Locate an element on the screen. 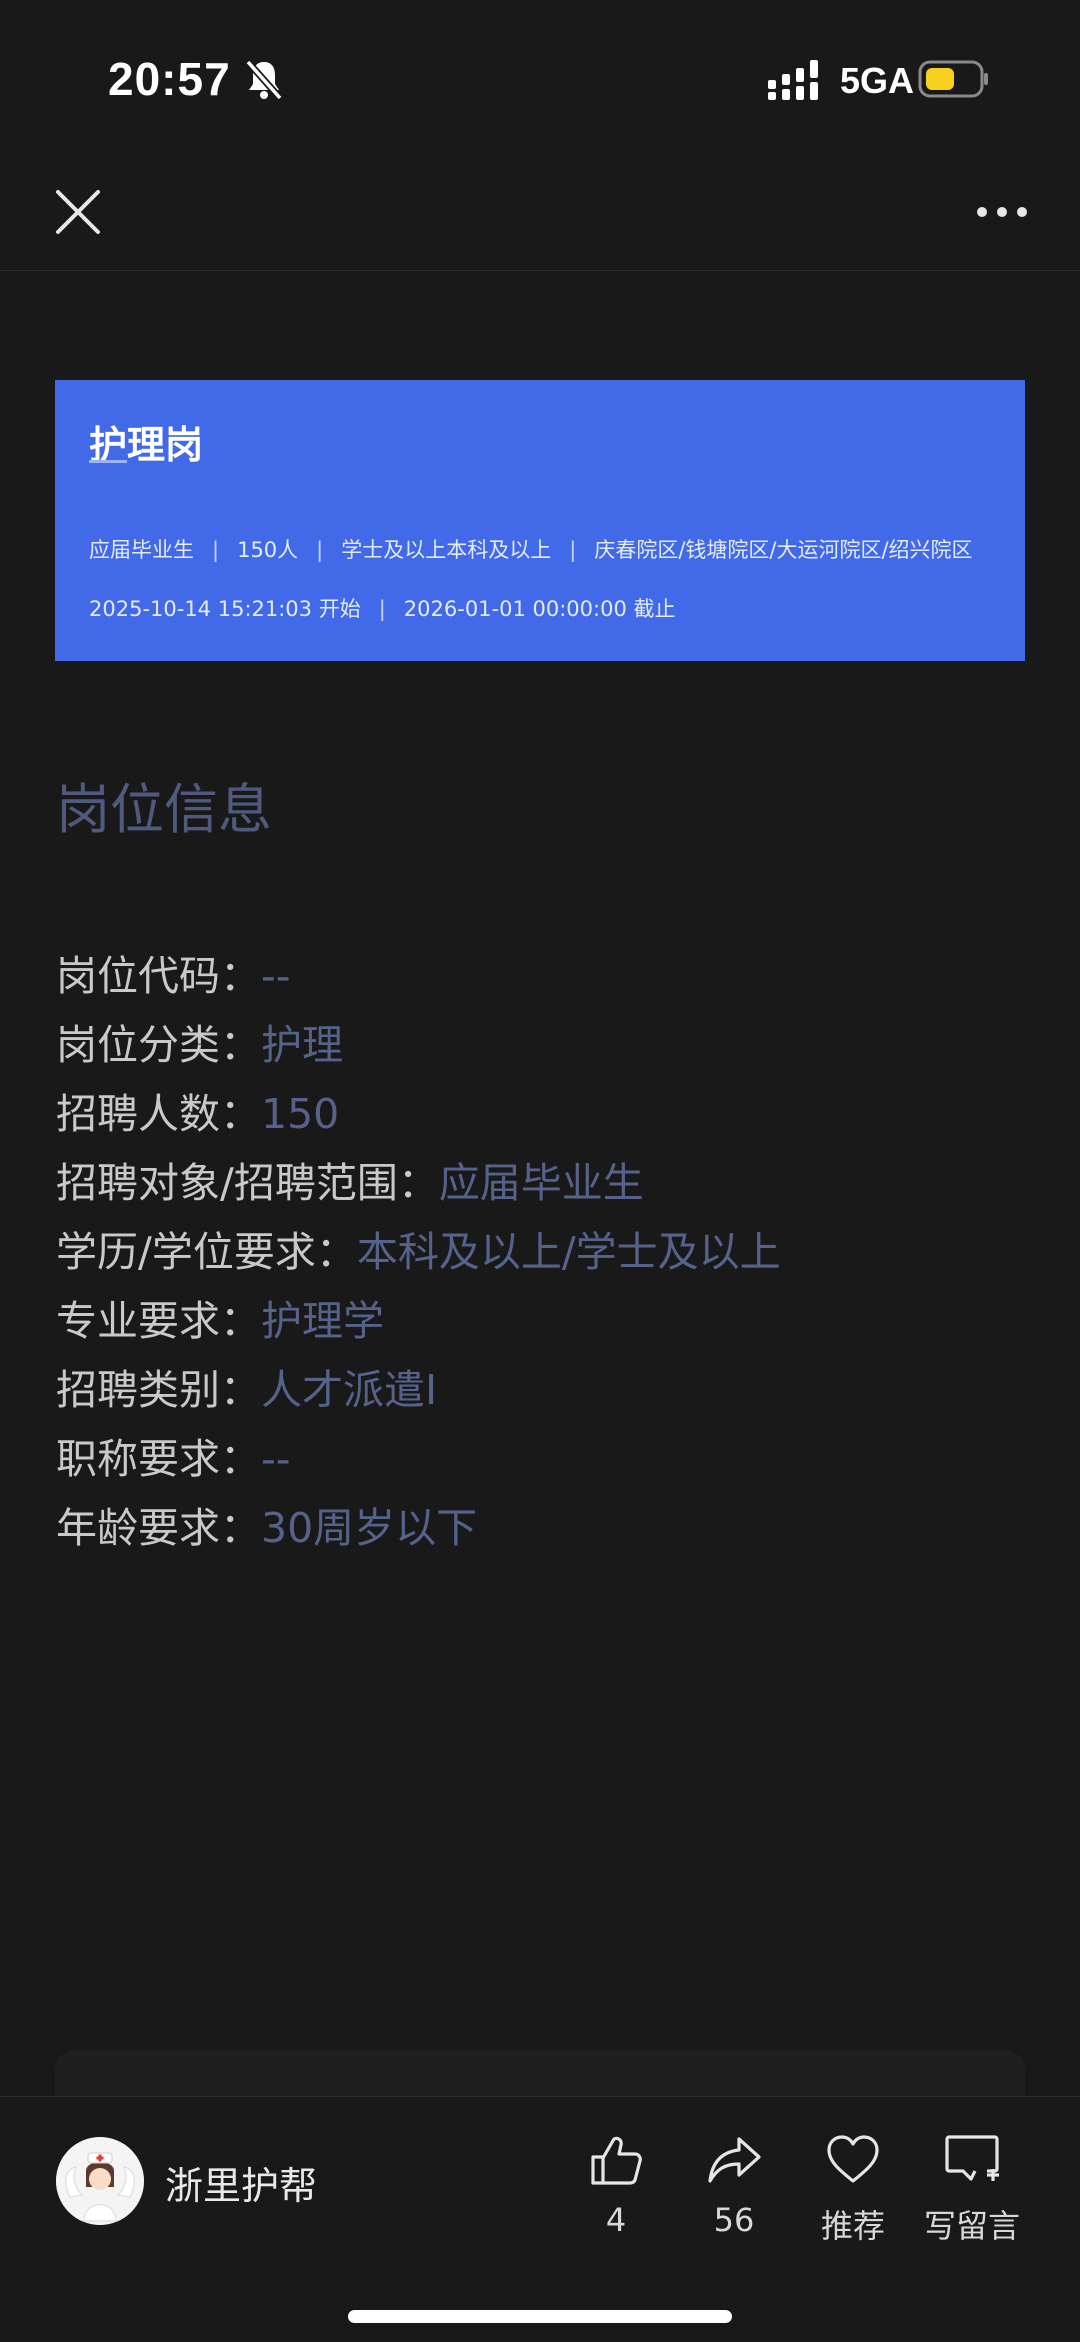 Image resolution: width=1080 pixels, height=2342 pixels. share-button: 56 is located at coordinates (734, 2185).